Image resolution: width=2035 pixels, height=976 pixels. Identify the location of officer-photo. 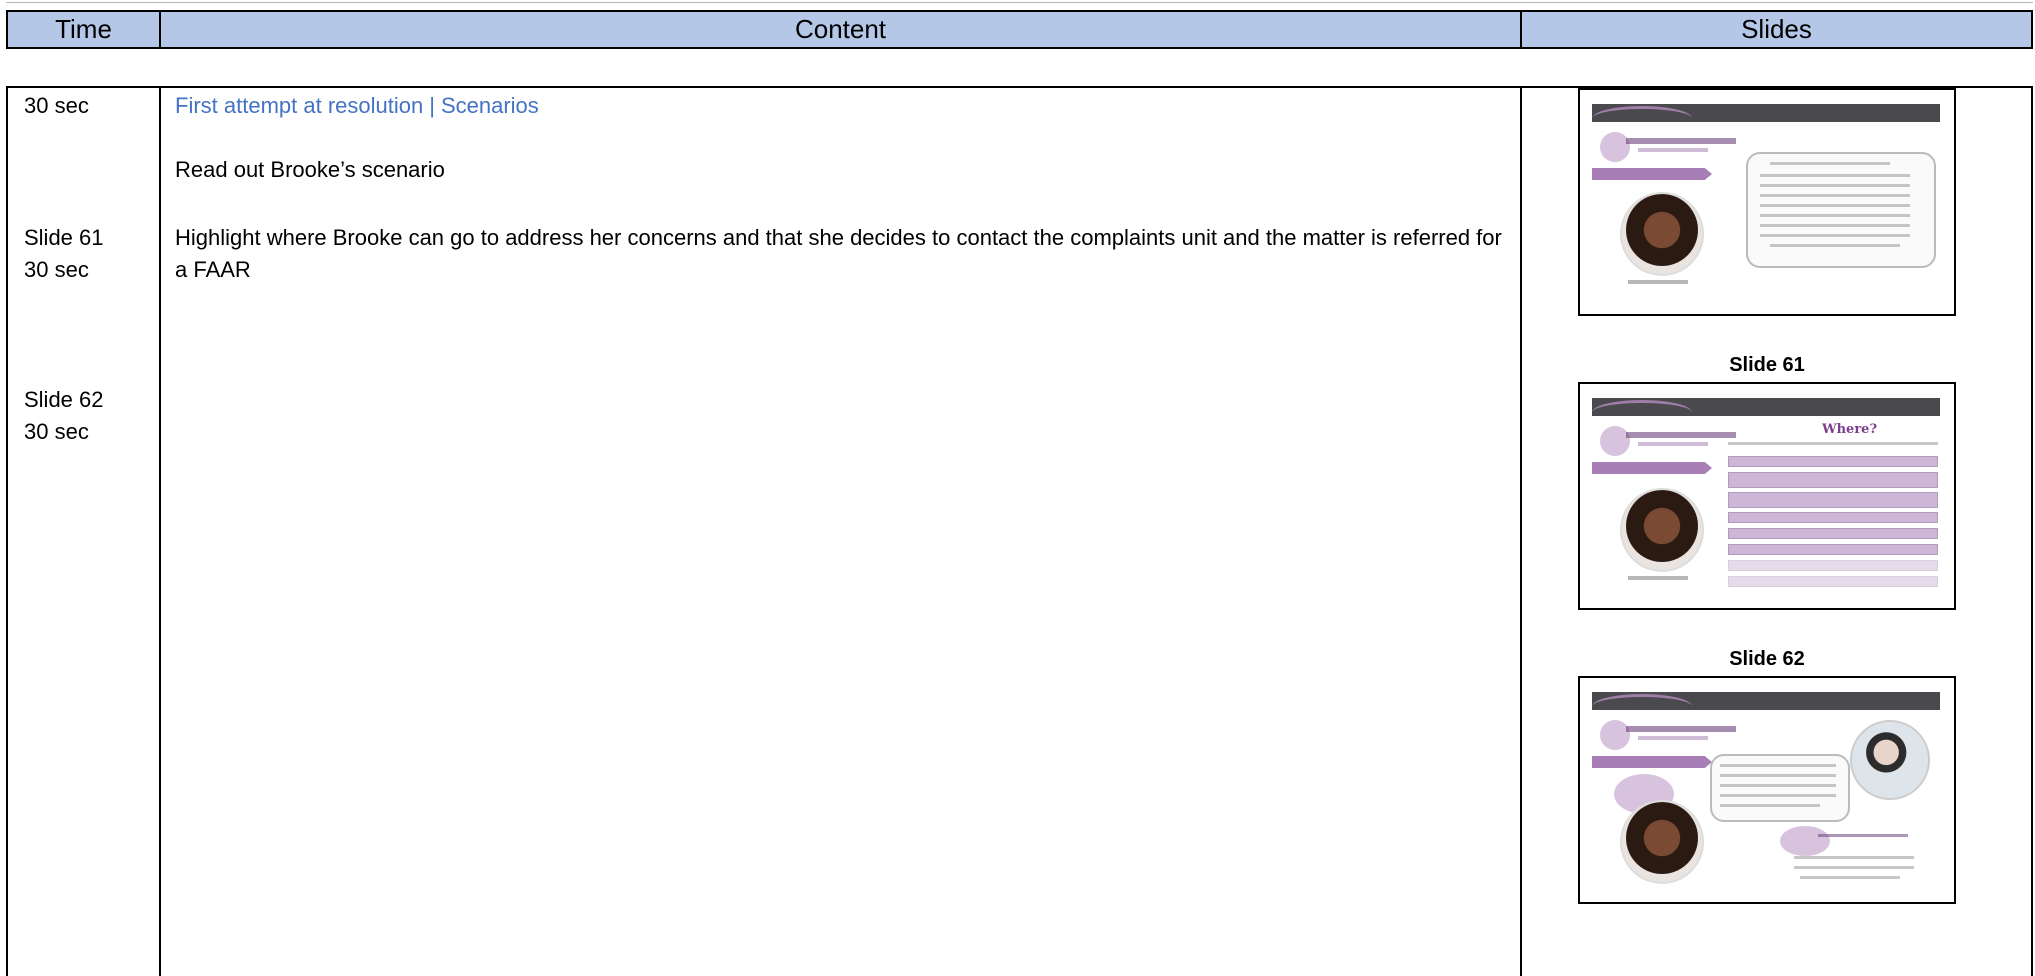
(1890, 760).